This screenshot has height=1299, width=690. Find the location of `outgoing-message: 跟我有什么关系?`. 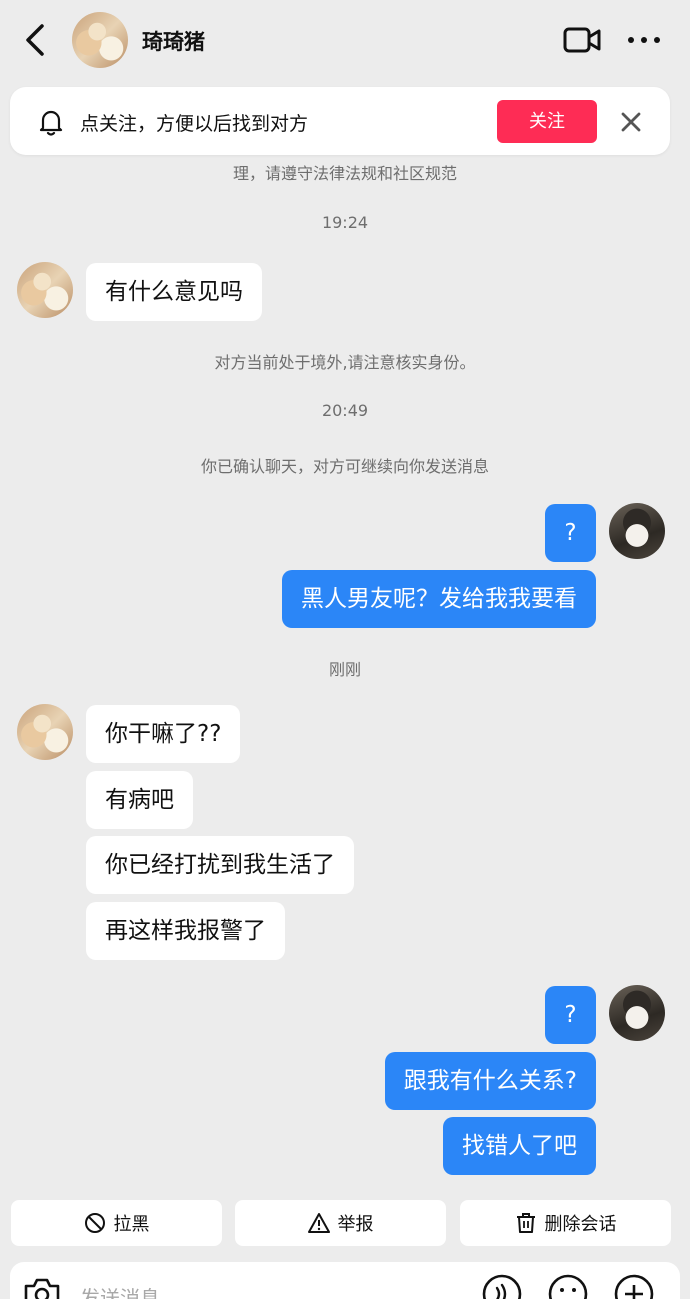

outgoing-message: 跟我有什么关系? is located at coordinates (490, 1081).